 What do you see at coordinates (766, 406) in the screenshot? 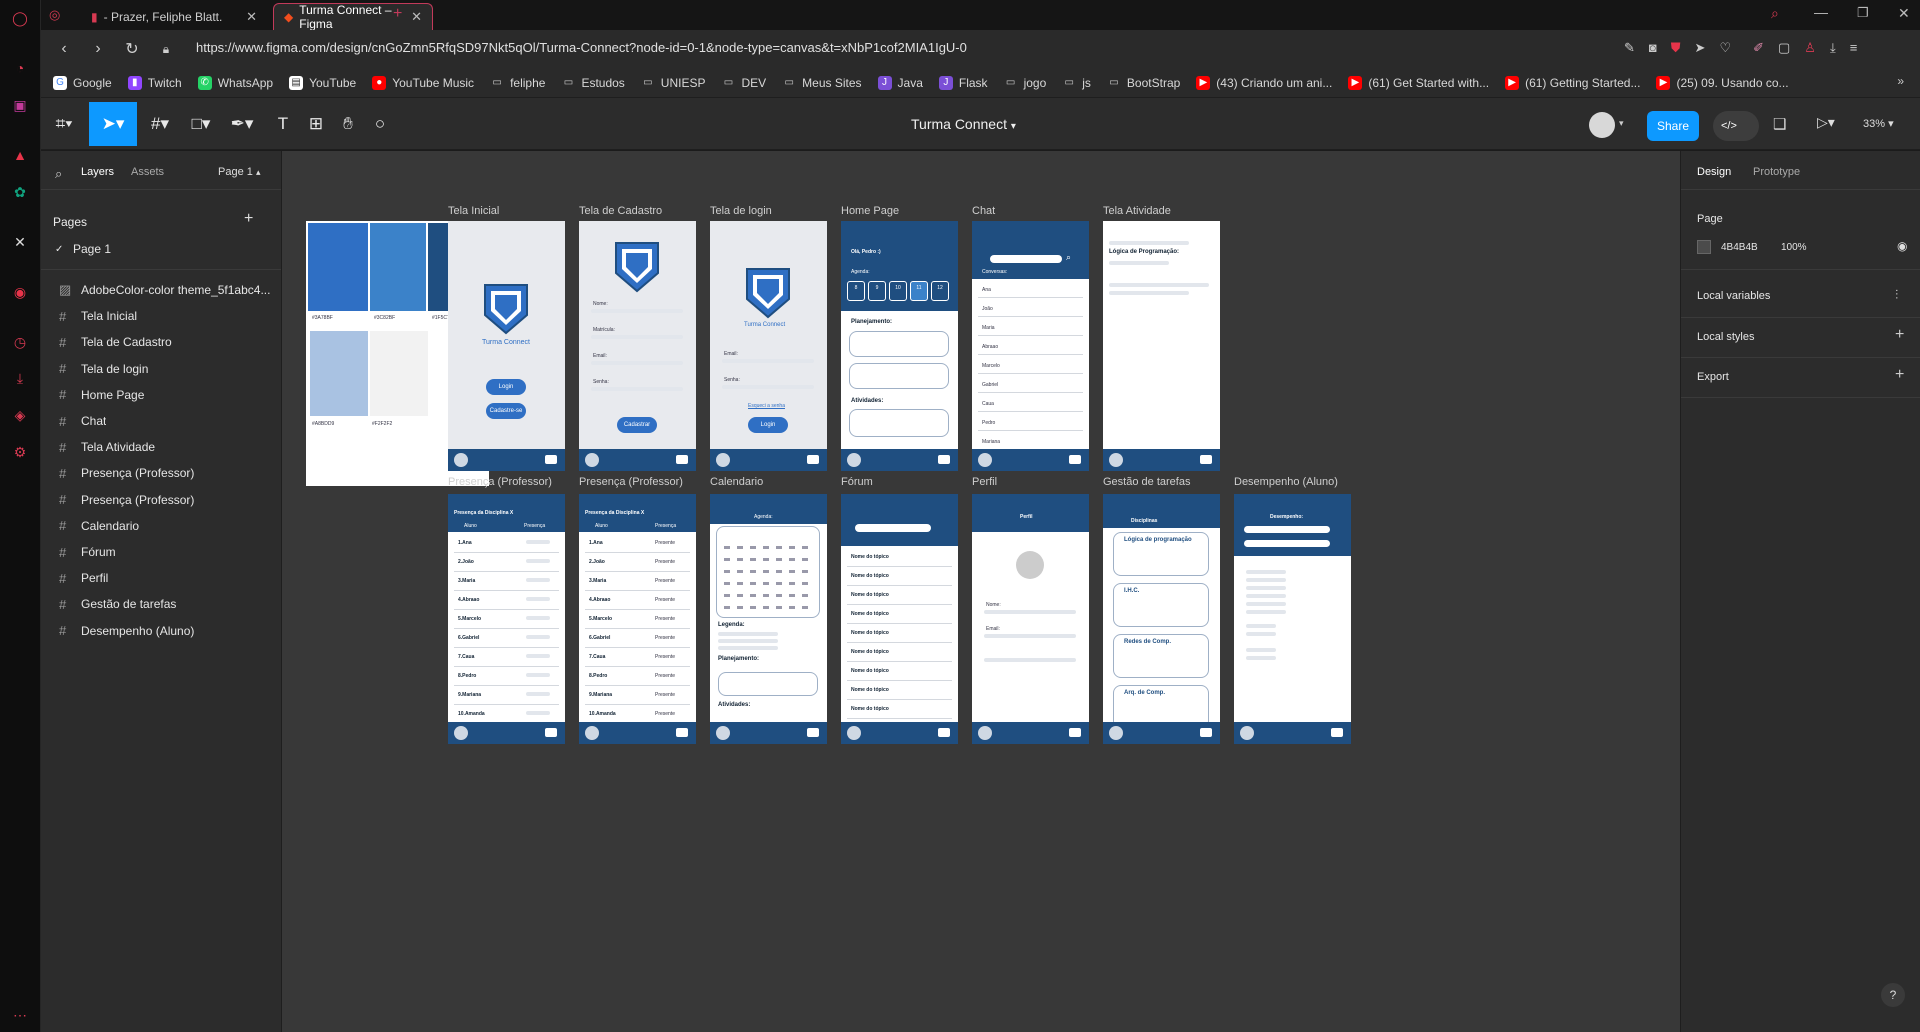
I see `forgot-password-link: Esqueci a senha` at bounding box center [766, 406].